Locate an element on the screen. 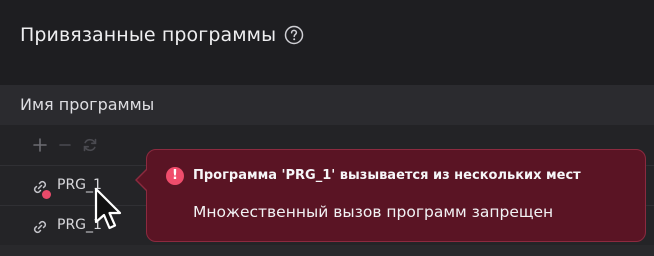 Image resolution: width=654 pixels, height=256 pixels. question-circle-icon is located at coordinates (294, 35).